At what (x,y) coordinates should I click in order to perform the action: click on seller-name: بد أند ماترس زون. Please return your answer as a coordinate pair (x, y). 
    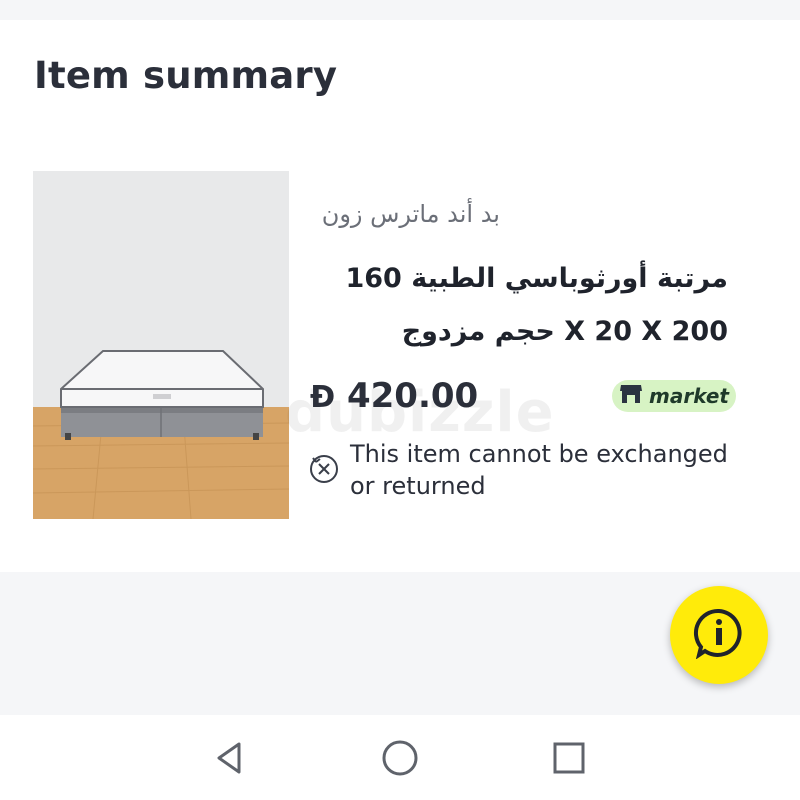
    Looking at the image, I should click on (400, 214).